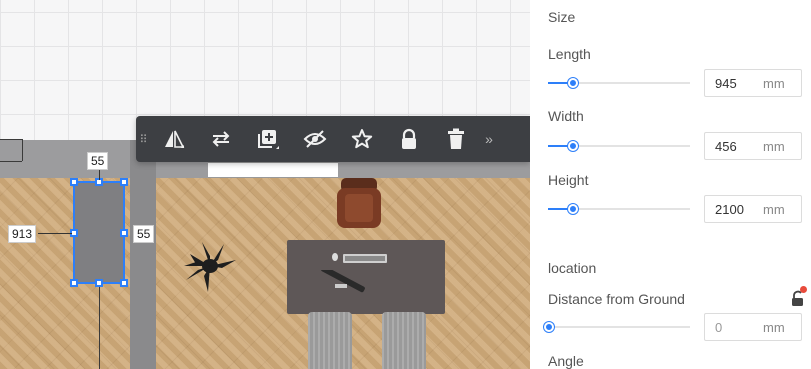 This screenshot has height=369, width=811. What do you see at coordinates (616, 299) in the screenshot?
I see `ground-distance-label: Distance from Ground` at bounding box center [616, 299].